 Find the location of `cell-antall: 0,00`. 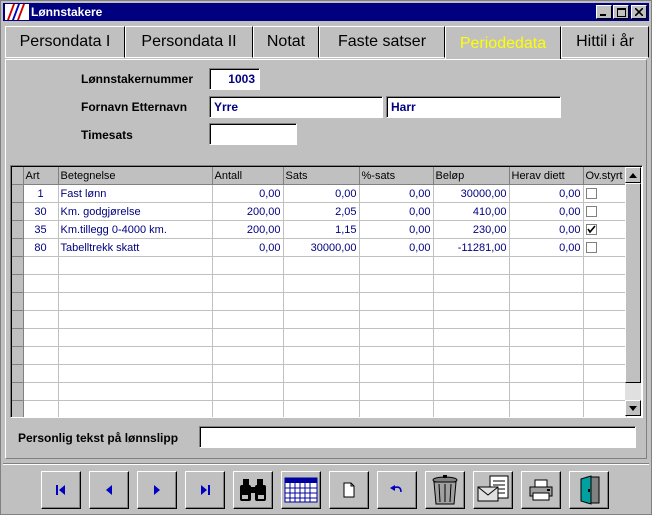

cell-antall: 0,00 is located at coordinates (248, 193).